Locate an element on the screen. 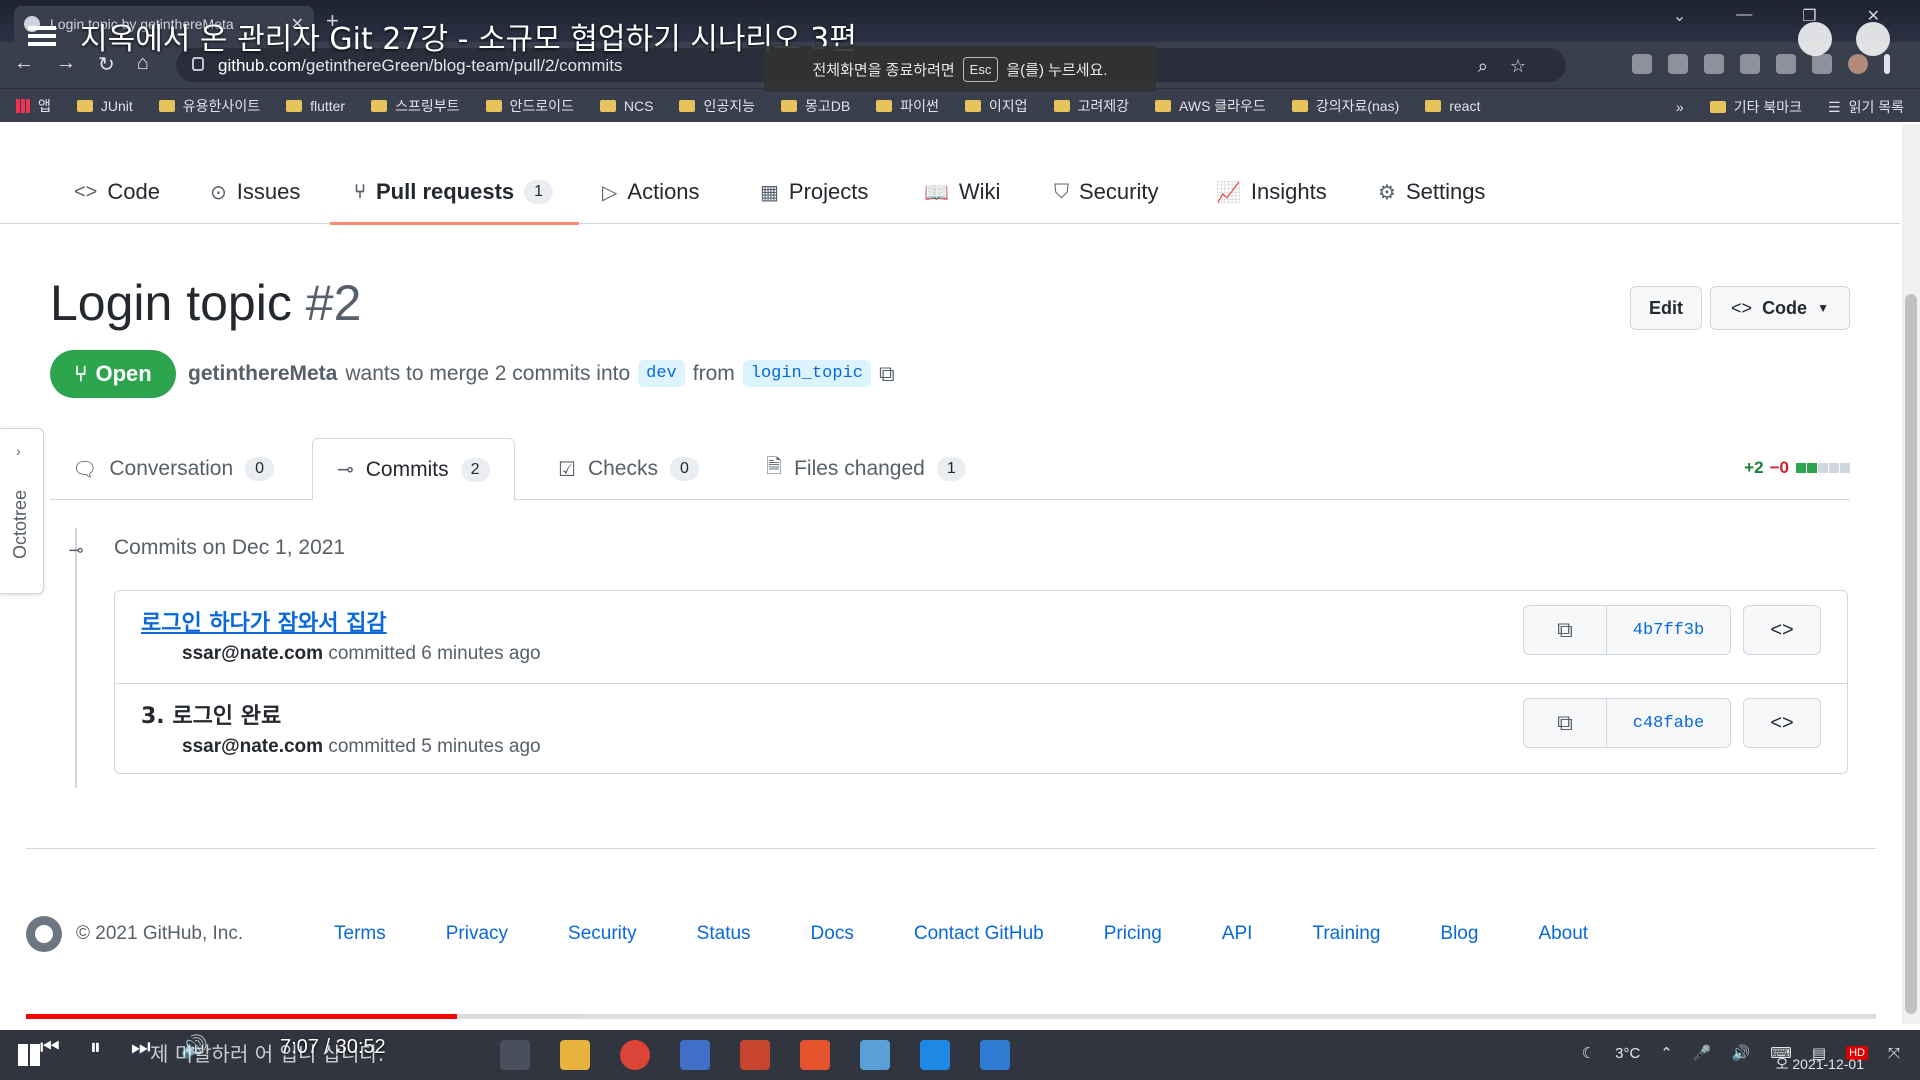  footer-link-blog: Blog is located at coordinates (1459, 934).